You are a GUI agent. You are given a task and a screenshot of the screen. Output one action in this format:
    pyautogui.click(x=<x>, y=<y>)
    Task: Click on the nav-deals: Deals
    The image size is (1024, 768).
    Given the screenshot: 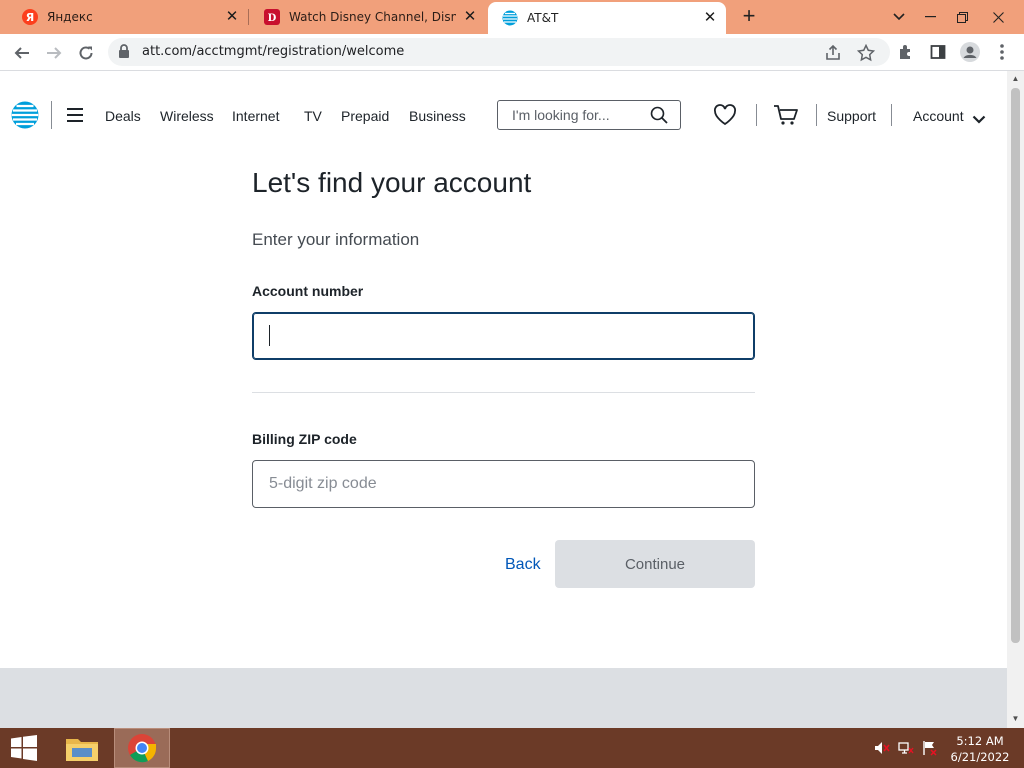 What is the action you would take?
    pyautogui.click(x=123, y=116)
    